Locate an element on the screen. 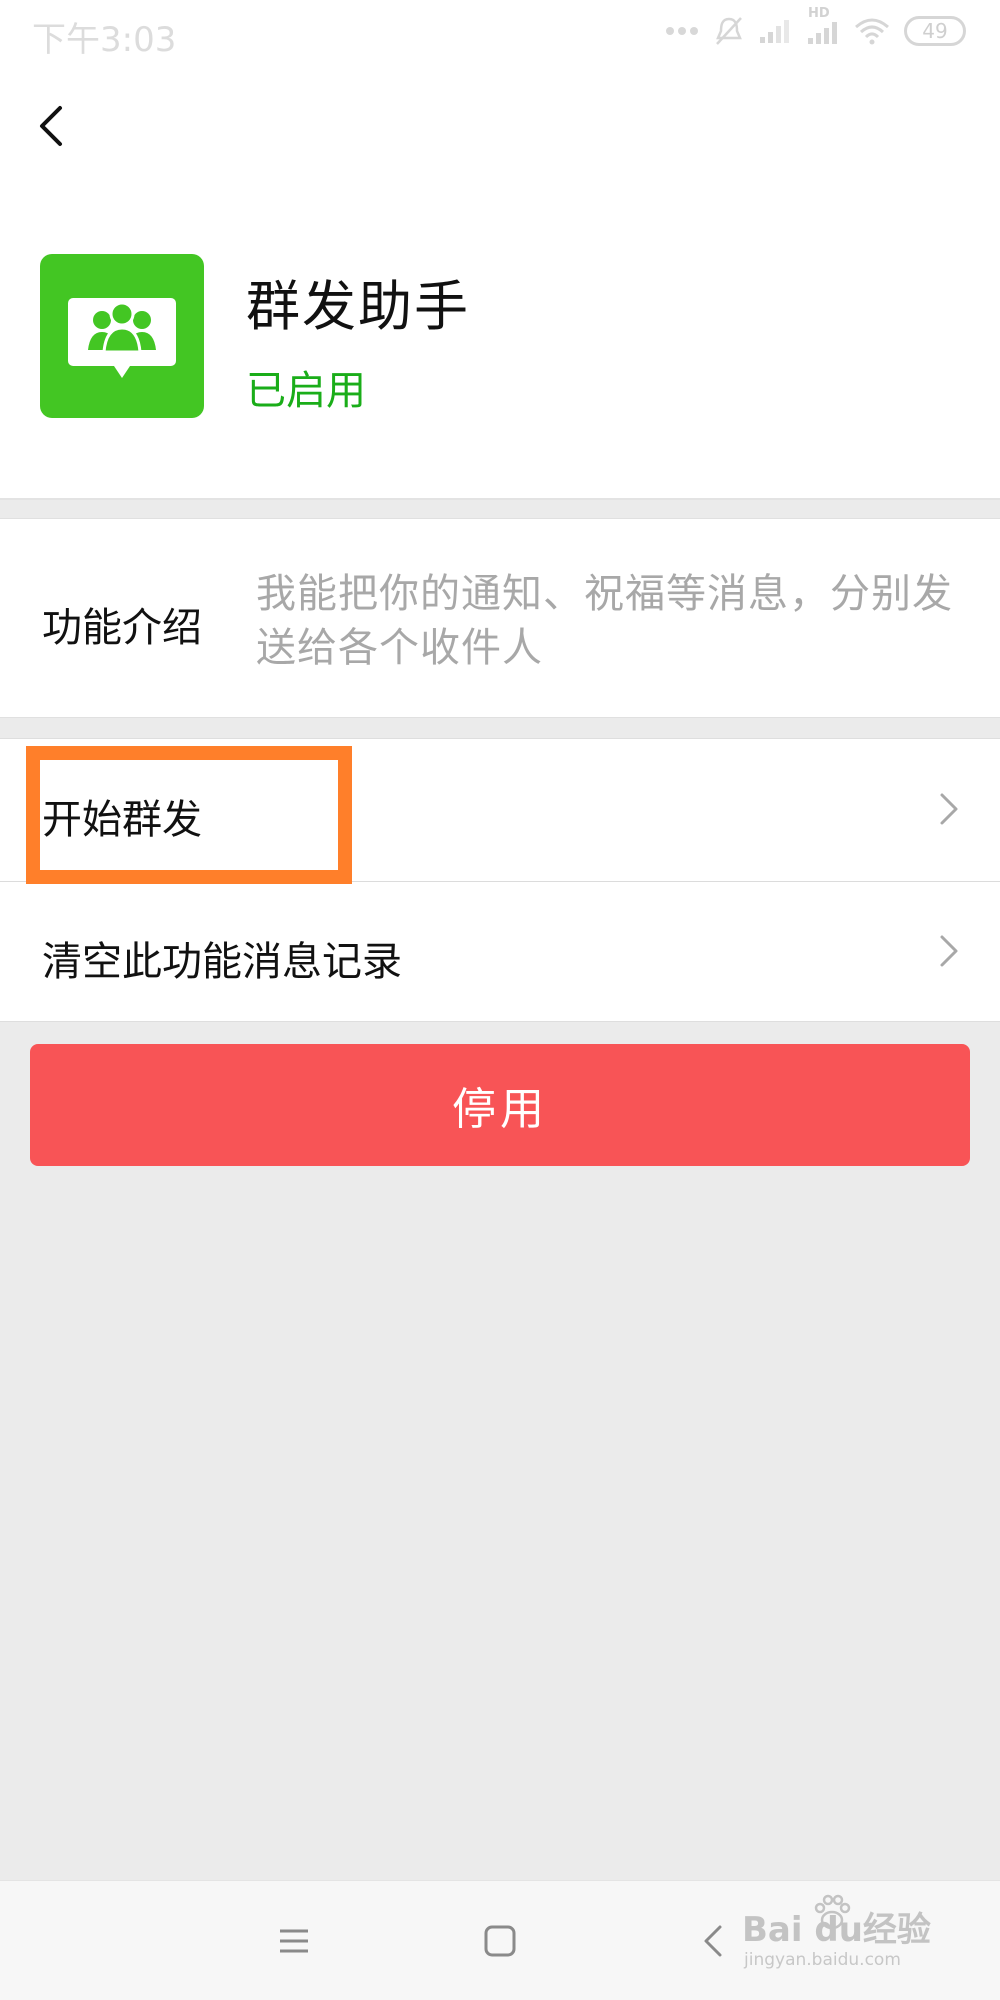 Image resolution: width=1000 pixels, height=2000 pixels. disable-button: 停用 is located at coordinates (500, 1105).